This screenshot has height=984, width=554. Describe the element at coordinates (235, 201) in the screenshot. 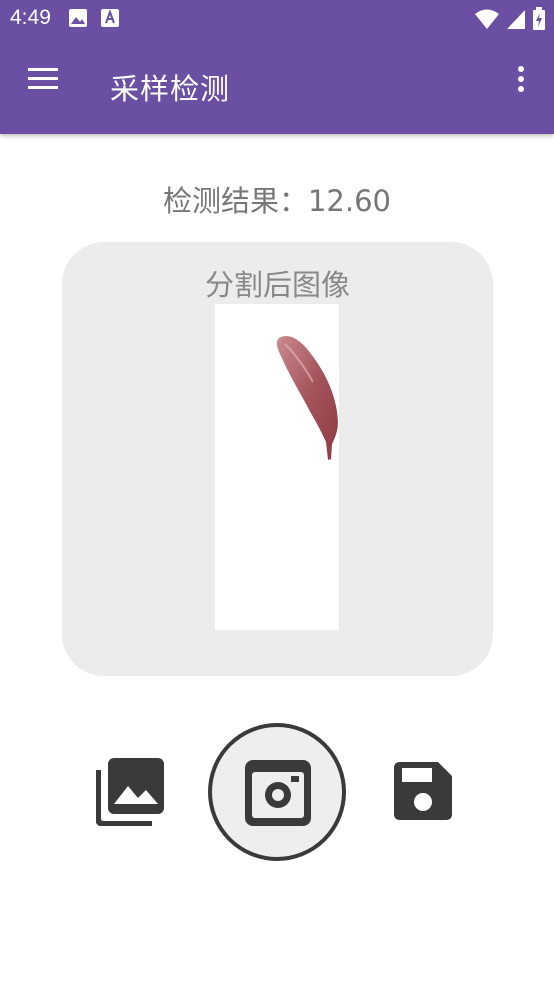

I see `result-label: 检测结果：` at that location.